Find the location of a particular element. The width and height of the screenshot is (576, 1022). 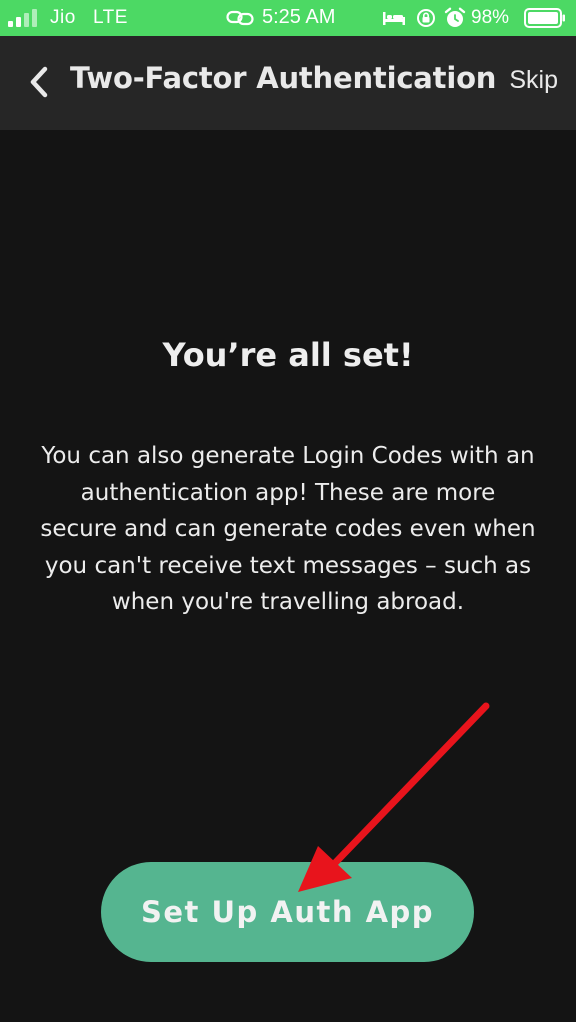

nav-header: Two-Factor Authentication Skip is located at coordinates (288, 83).